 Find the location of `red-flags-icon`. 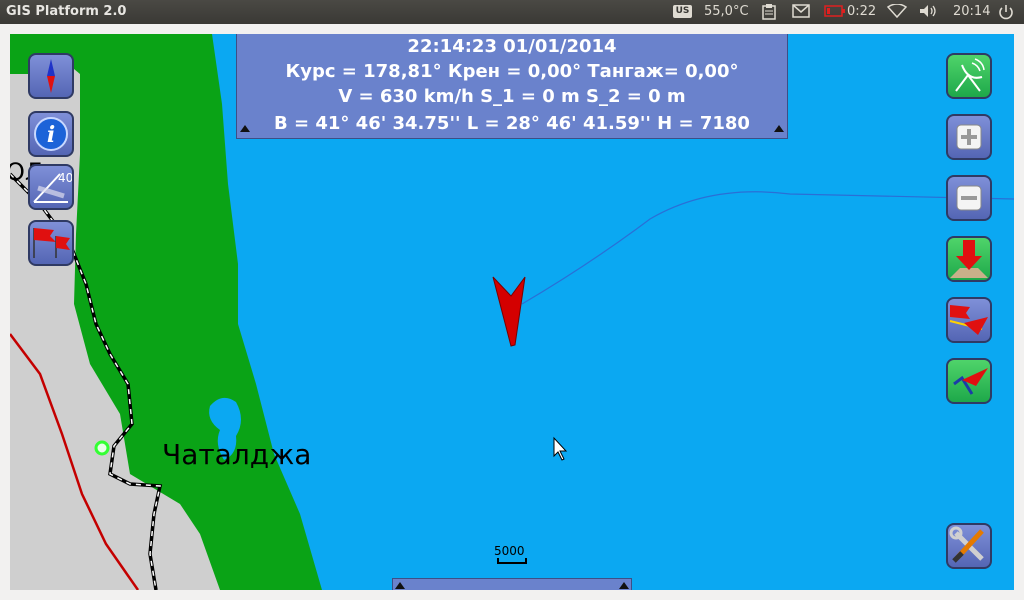

red-flags-icon is located at coordinates (51, 243).